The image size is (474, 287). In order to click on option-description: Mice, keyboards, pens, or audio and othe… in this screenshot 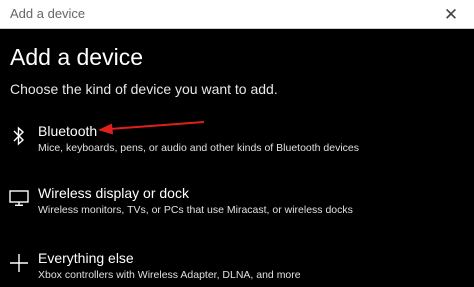, I will do `click(199, 148)`.